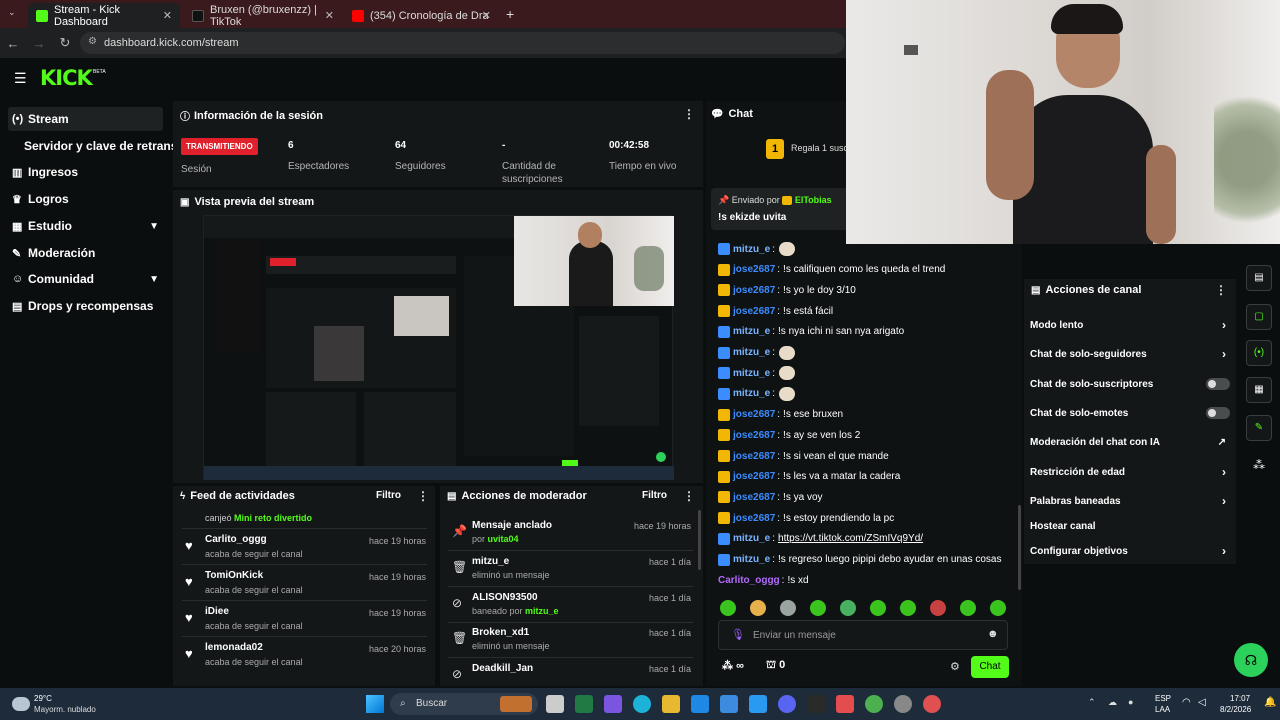 Image resolution: width=1280 pixels, height=720 pixels. Describe the element at coordinates (874, 704) in the screenshot. I see `chrome-icon` at that location.